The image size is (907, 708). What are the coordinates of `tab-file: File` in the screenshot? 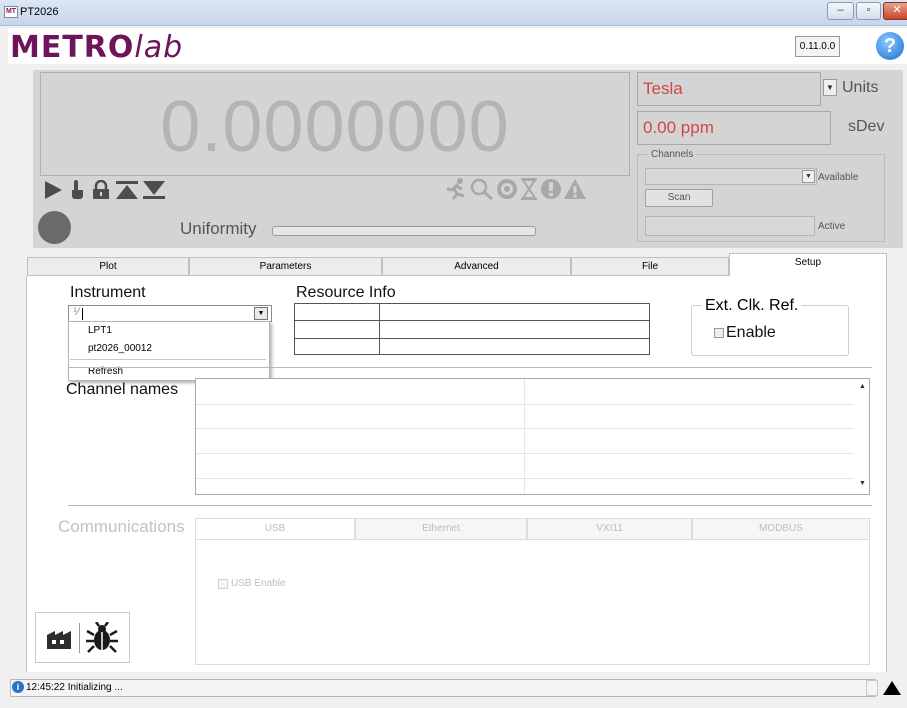 It's located at (650, 266).